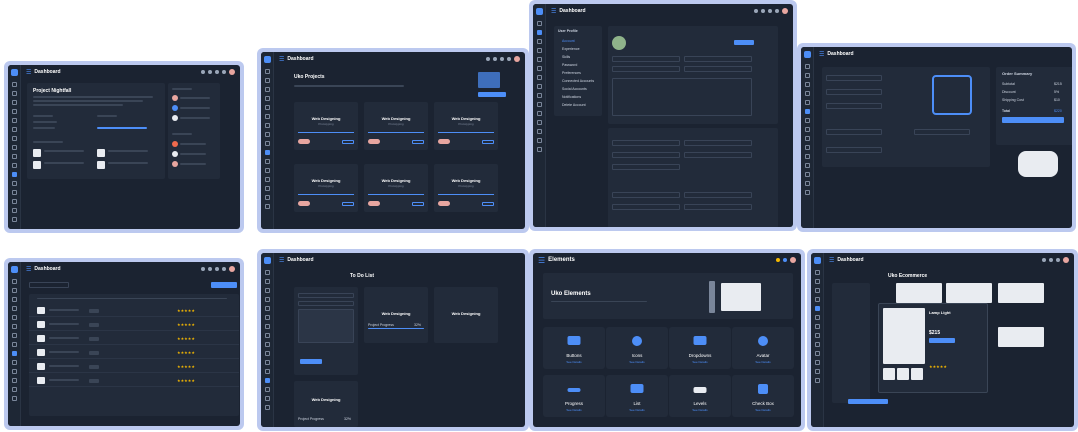  What do you see at coordinates (14, 147) in the screenshot?
I see `sidebar` at bounding box center [14, 147].